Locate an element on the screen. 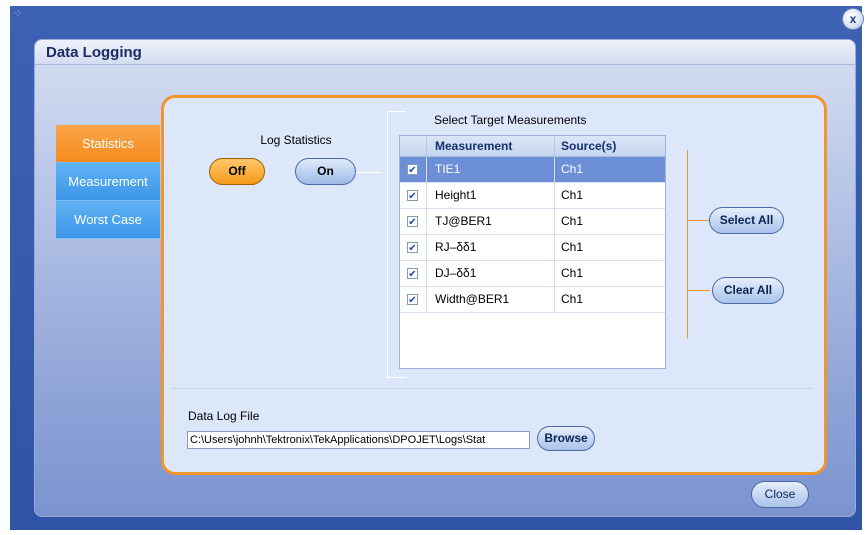 This screenshot has width=866, height=535. clear-all-button: Clear All is located at coordinates (748, 290).